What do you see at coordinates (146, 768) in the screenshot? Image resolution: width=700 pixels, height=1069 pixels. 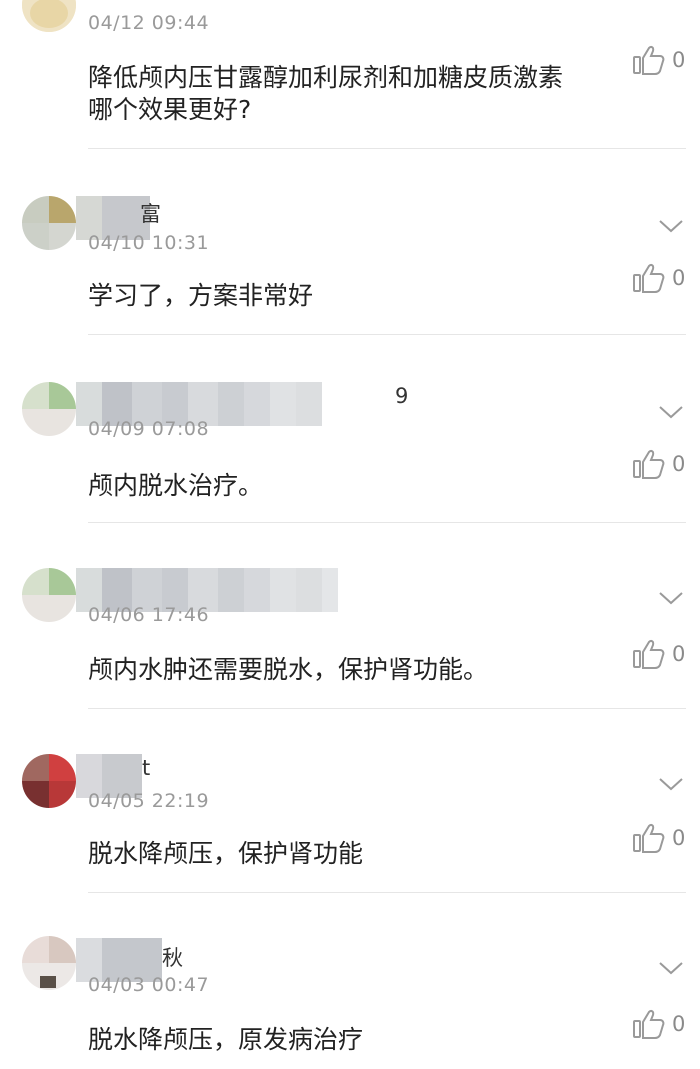 I see `username: t` at bounding box center [146, 768].